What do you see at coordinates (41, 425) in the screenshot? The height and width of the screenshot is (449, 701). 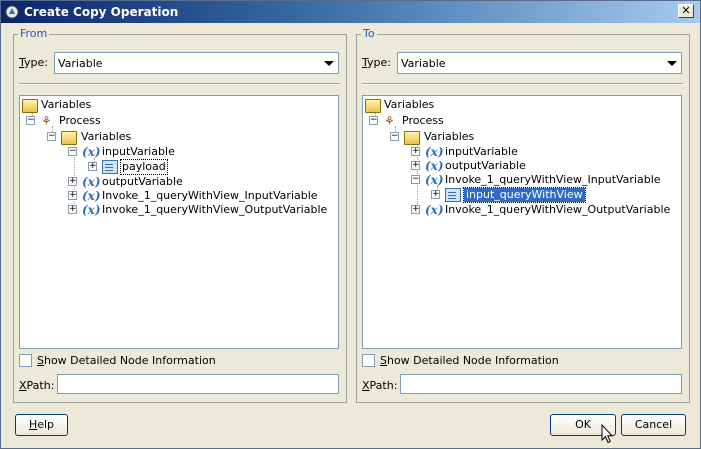 I see `help-button: Help` at bounding box center [41, 425].